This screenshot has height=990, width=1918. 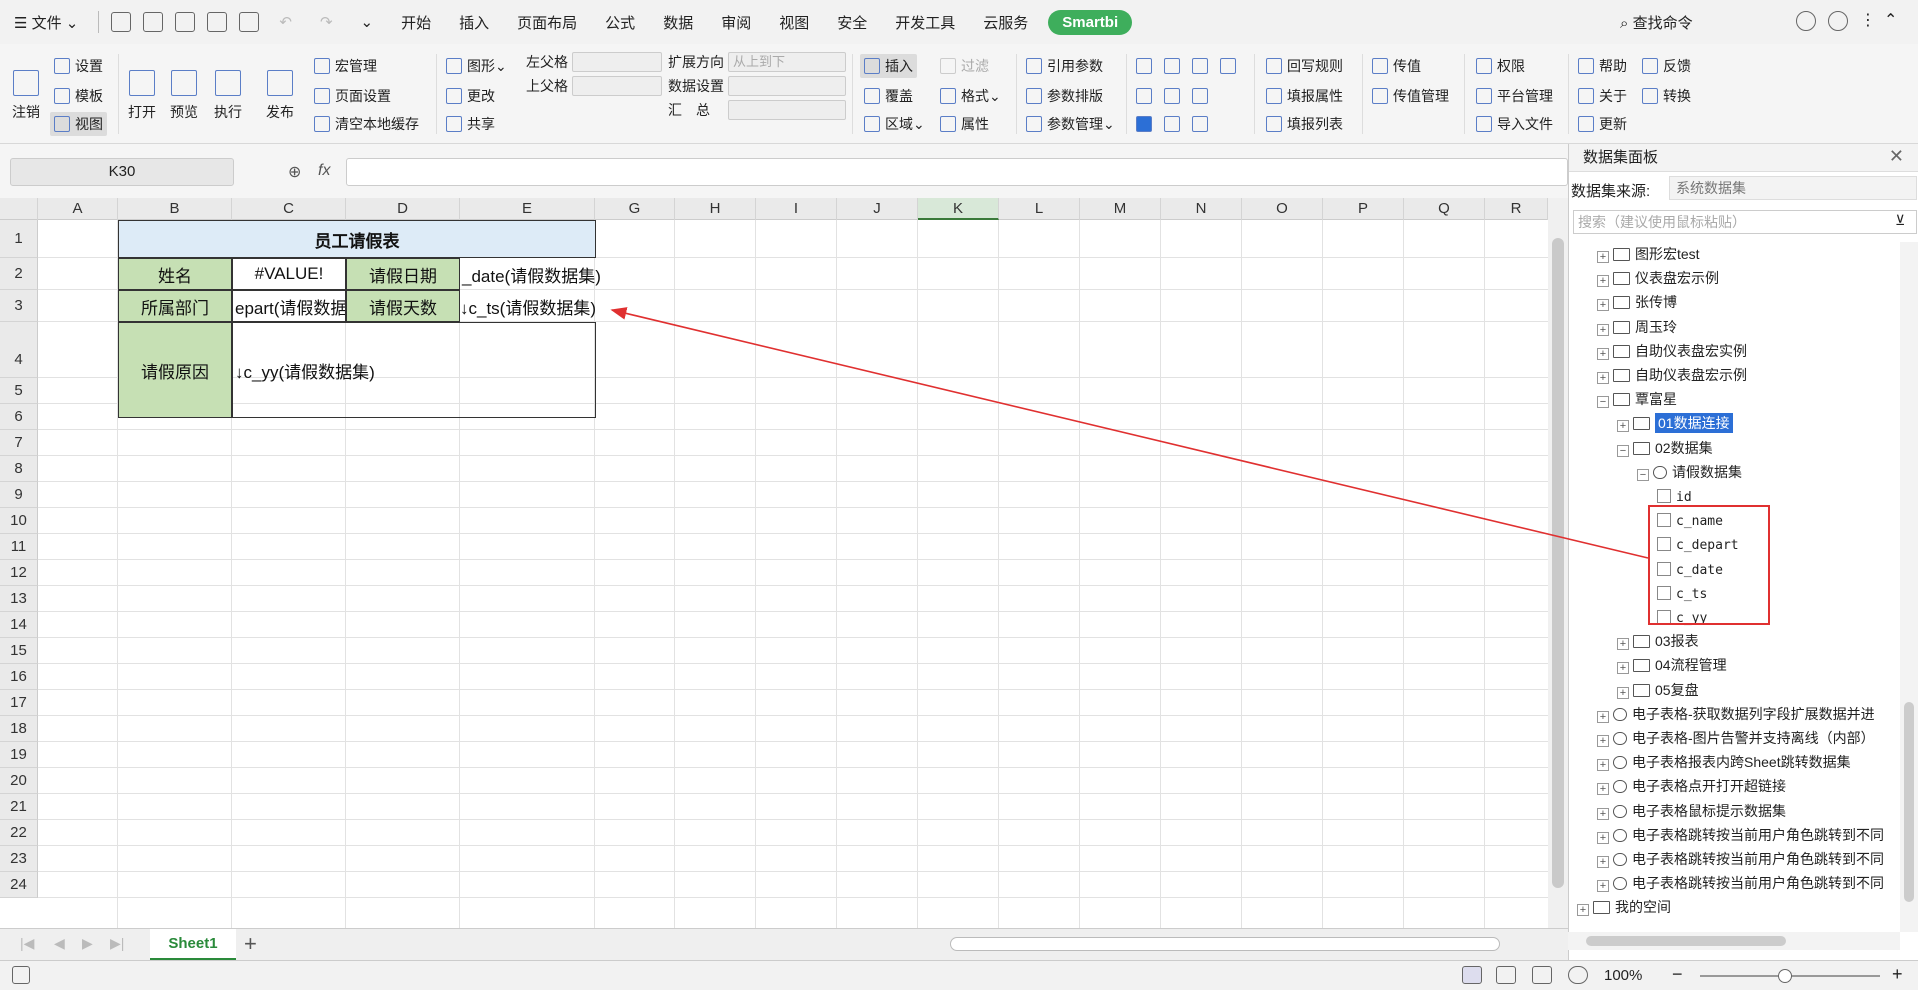 I want to click on permission-button: 权限, so click(x=1500, y=66).